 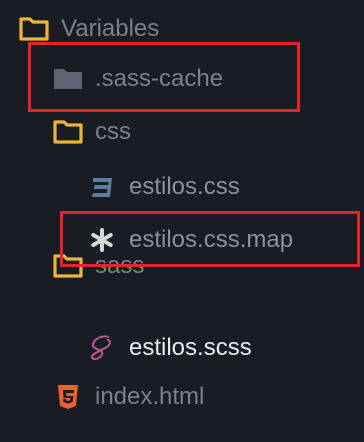 What do you see at coordinates (110, 28) in the screenshot?
I see `tree-item-label: Variables` at bounding box center [110, 28].